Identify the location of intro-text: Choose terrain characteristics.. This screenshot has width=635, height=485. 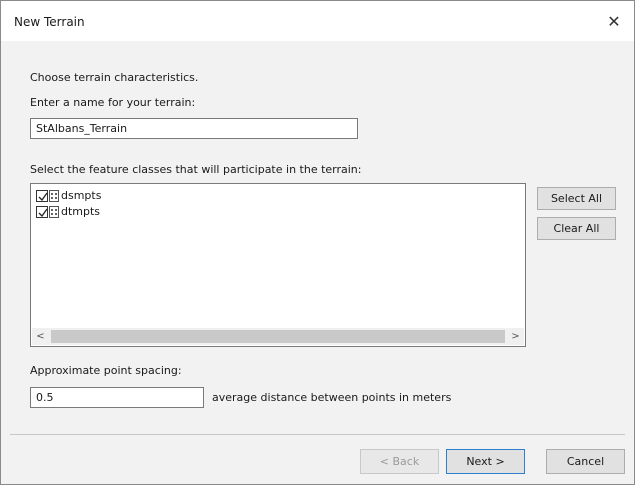
(114, 77).